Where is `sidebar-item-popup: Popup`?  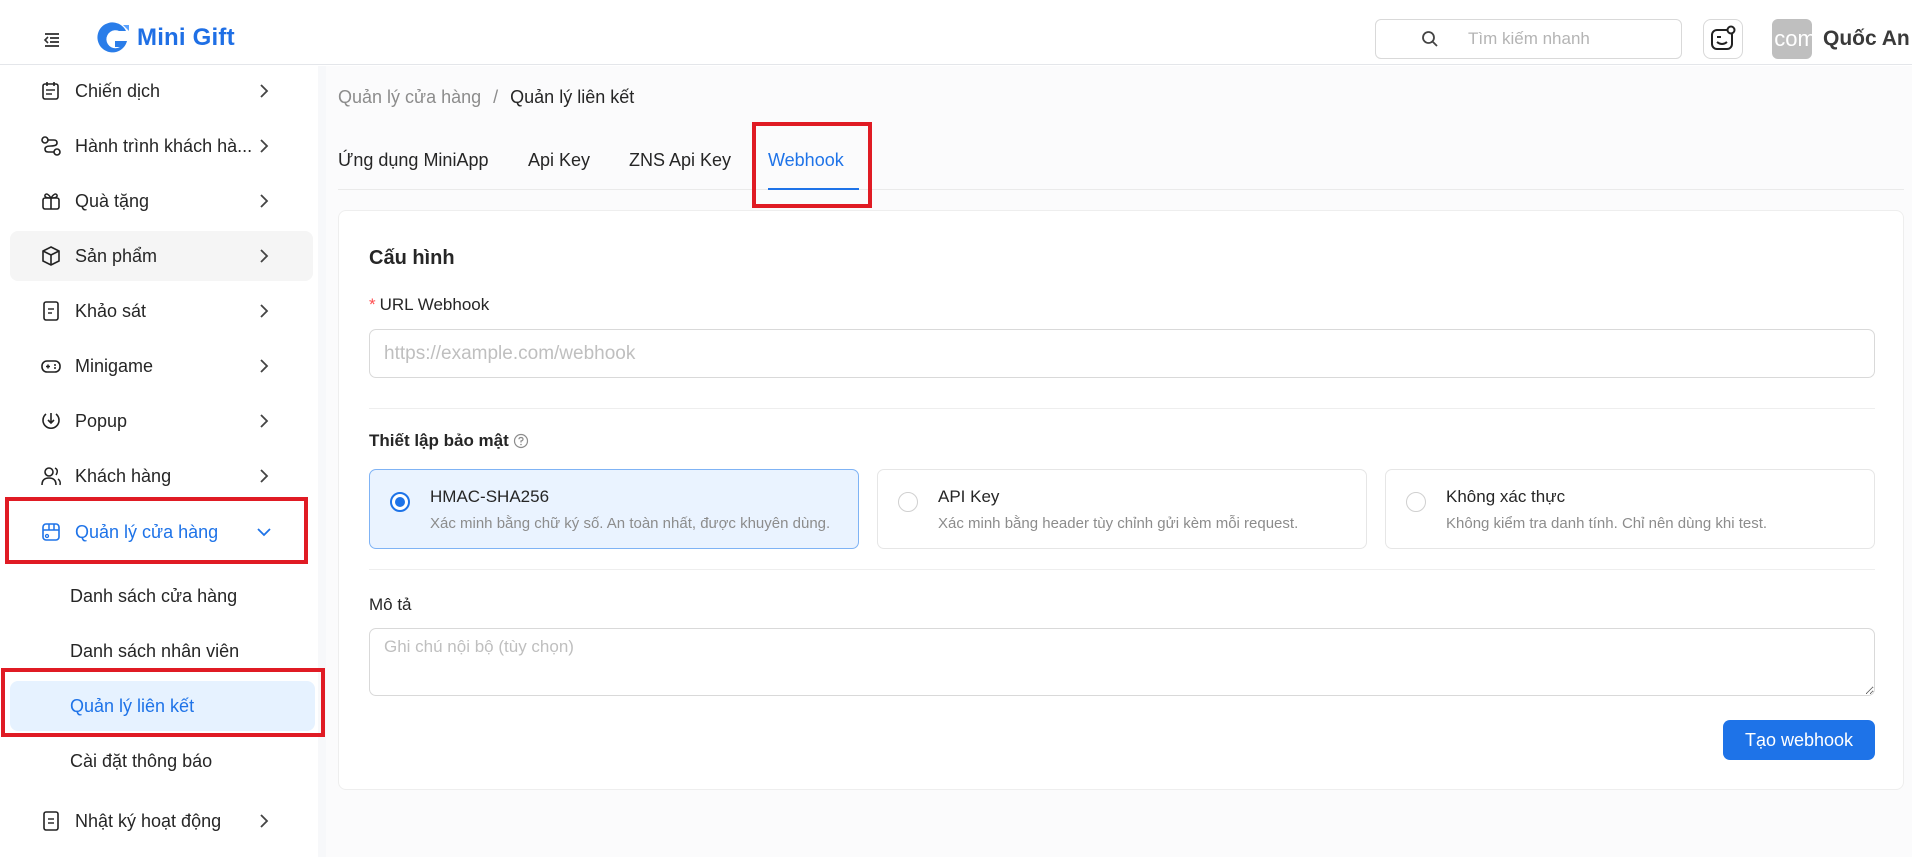
sidebar-item-popup: Popup is located at coordinates (161, 421).